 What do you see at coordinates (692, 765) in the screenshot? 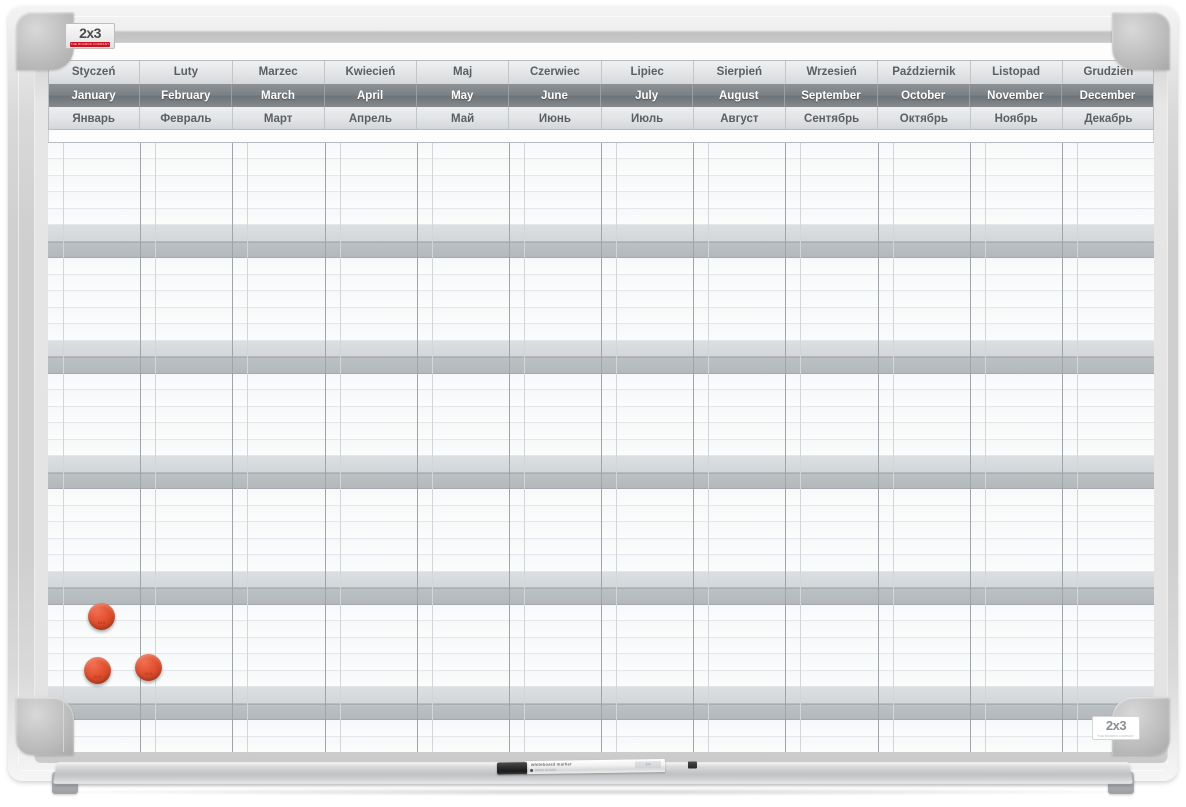
I see `marker-end-cap` at bounding box center [692, 765].